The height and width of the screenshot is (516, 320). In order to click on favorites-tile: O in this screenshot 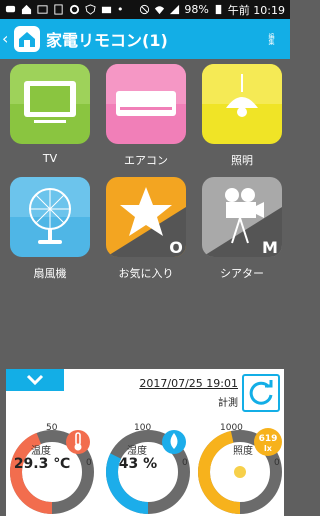, I will do `click(146, 217)`.